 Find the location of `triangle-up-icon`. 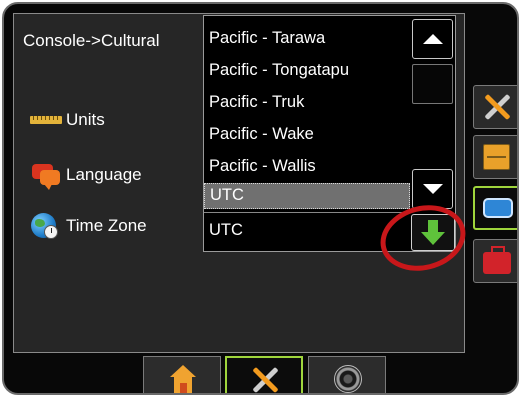

triangle-up-icon is located at coordinates (432, 39).